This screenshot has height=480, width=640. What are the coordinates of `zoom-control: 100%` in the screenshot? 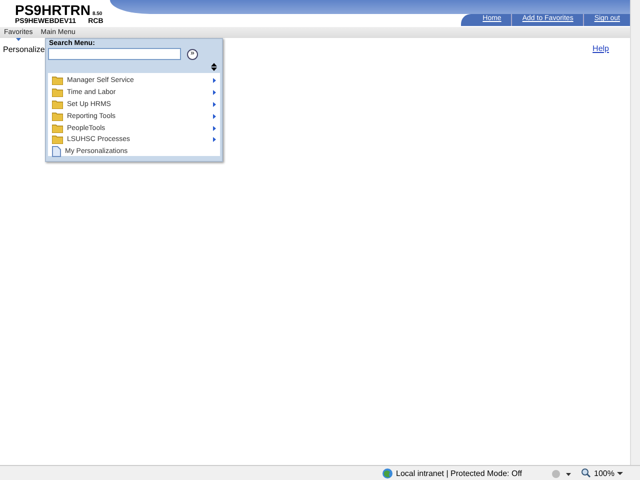 It's located at (602, 473).